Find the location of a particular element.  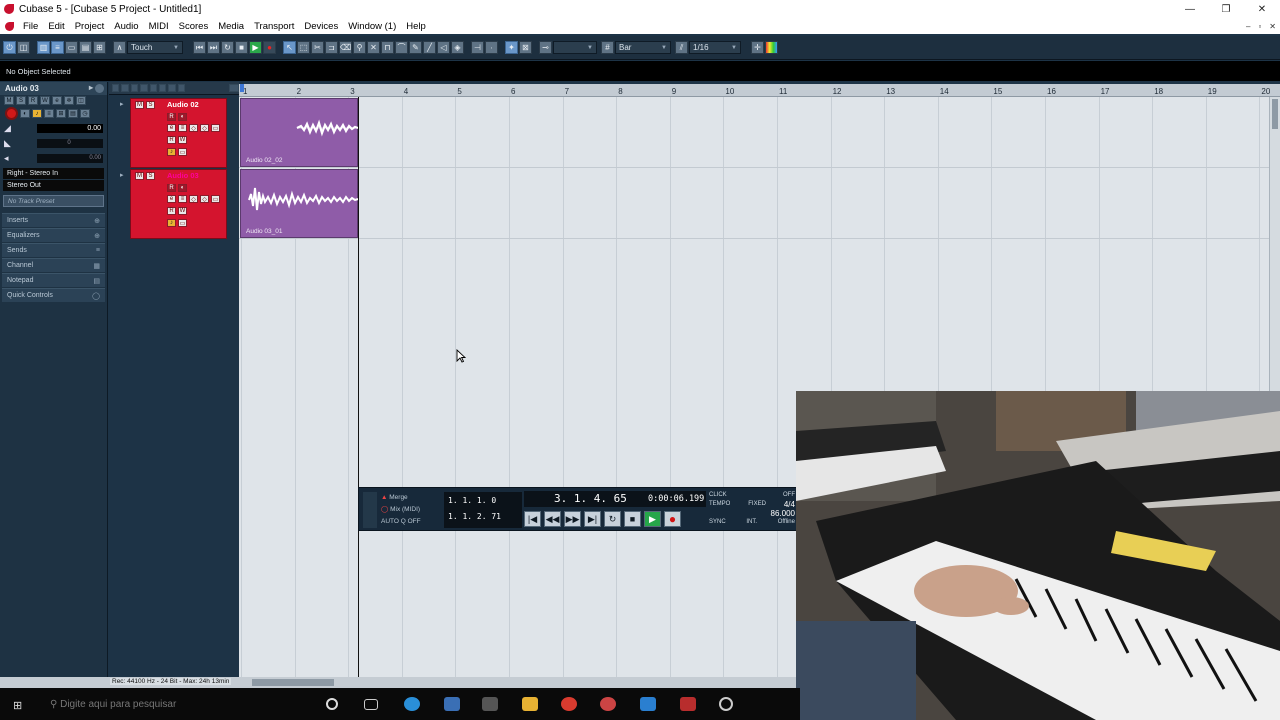

track-1-read-automation-button: R is located at coordinates (171, 140).